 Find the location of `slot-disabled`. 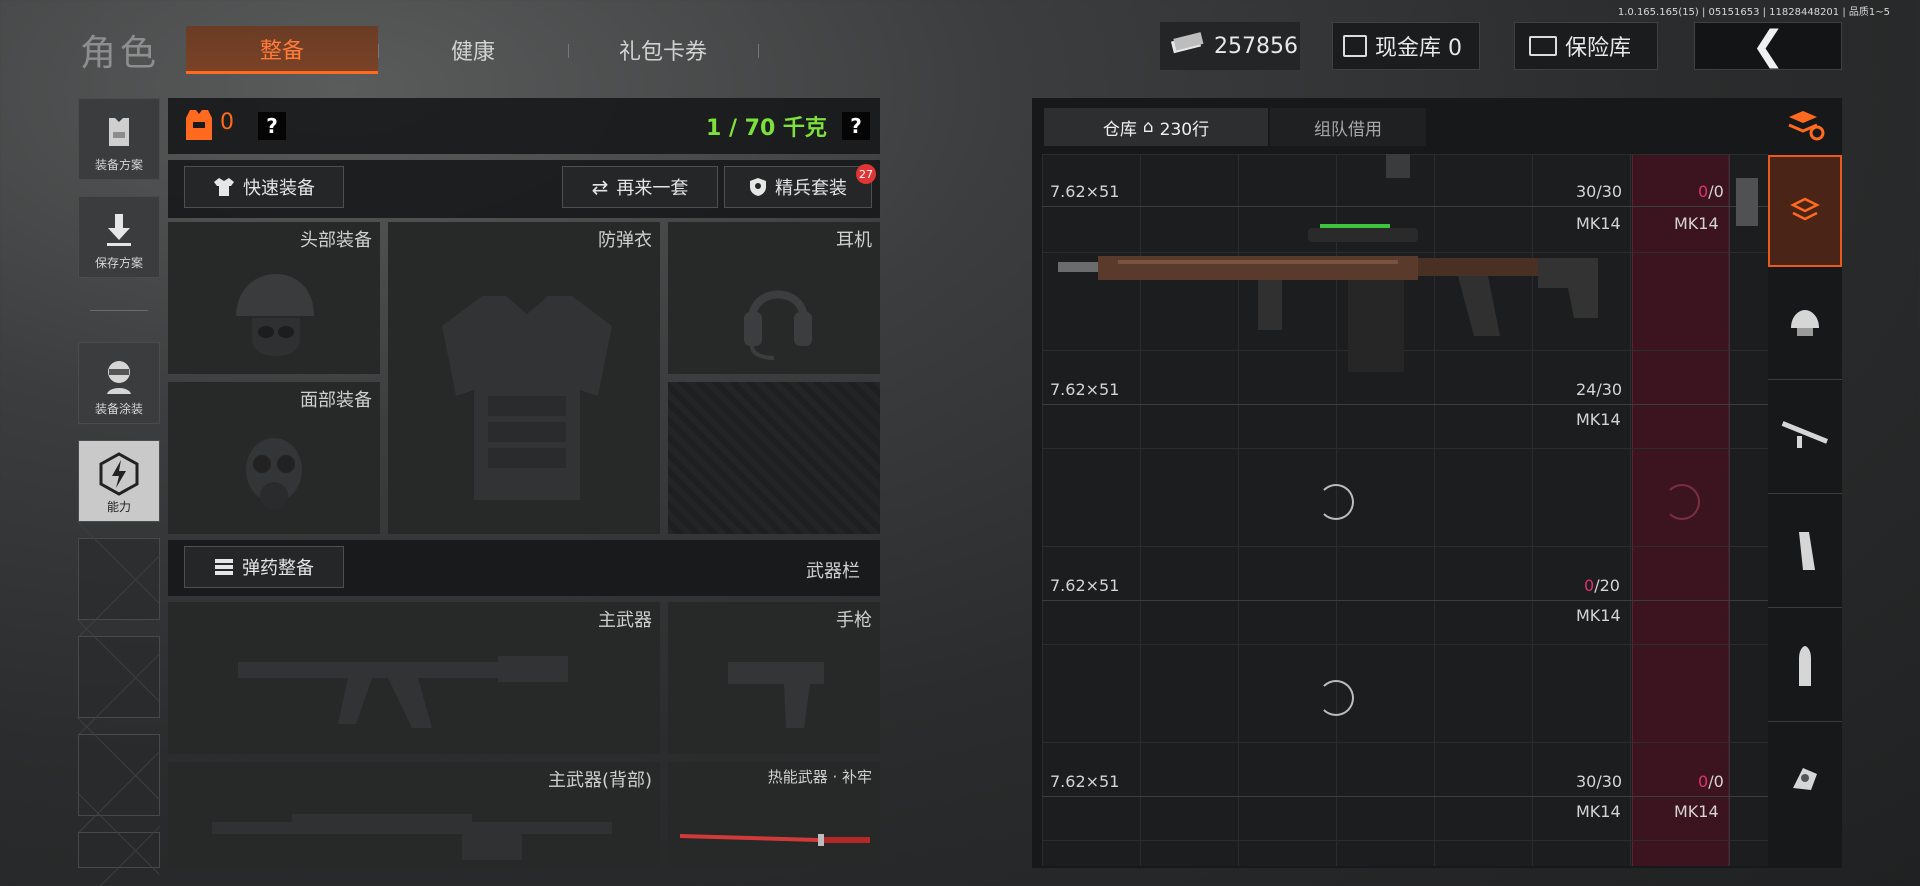

slot-disabled is located at coordinates (774, 458).